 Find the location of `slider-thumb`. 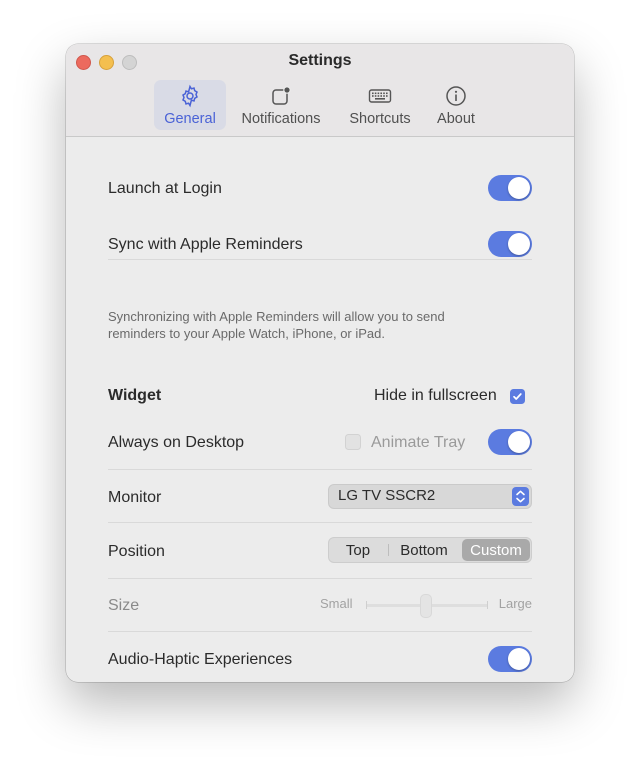

slider-thumb is located at coordinates (426, 606).